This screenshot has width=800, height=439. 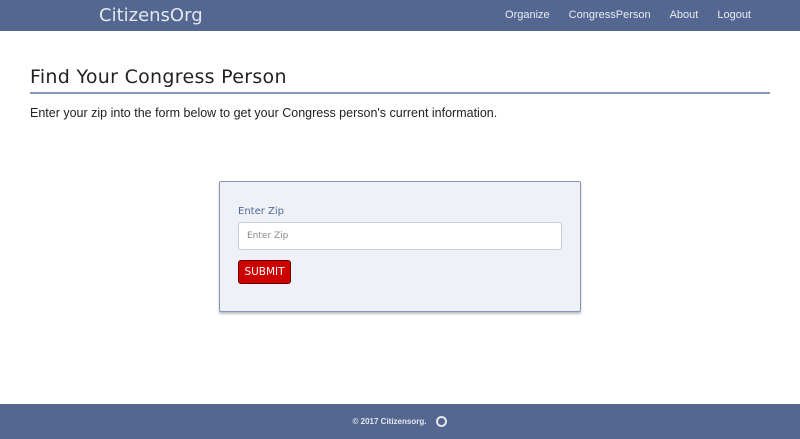 I want to click on github-icon, so click(x=442, y=421).